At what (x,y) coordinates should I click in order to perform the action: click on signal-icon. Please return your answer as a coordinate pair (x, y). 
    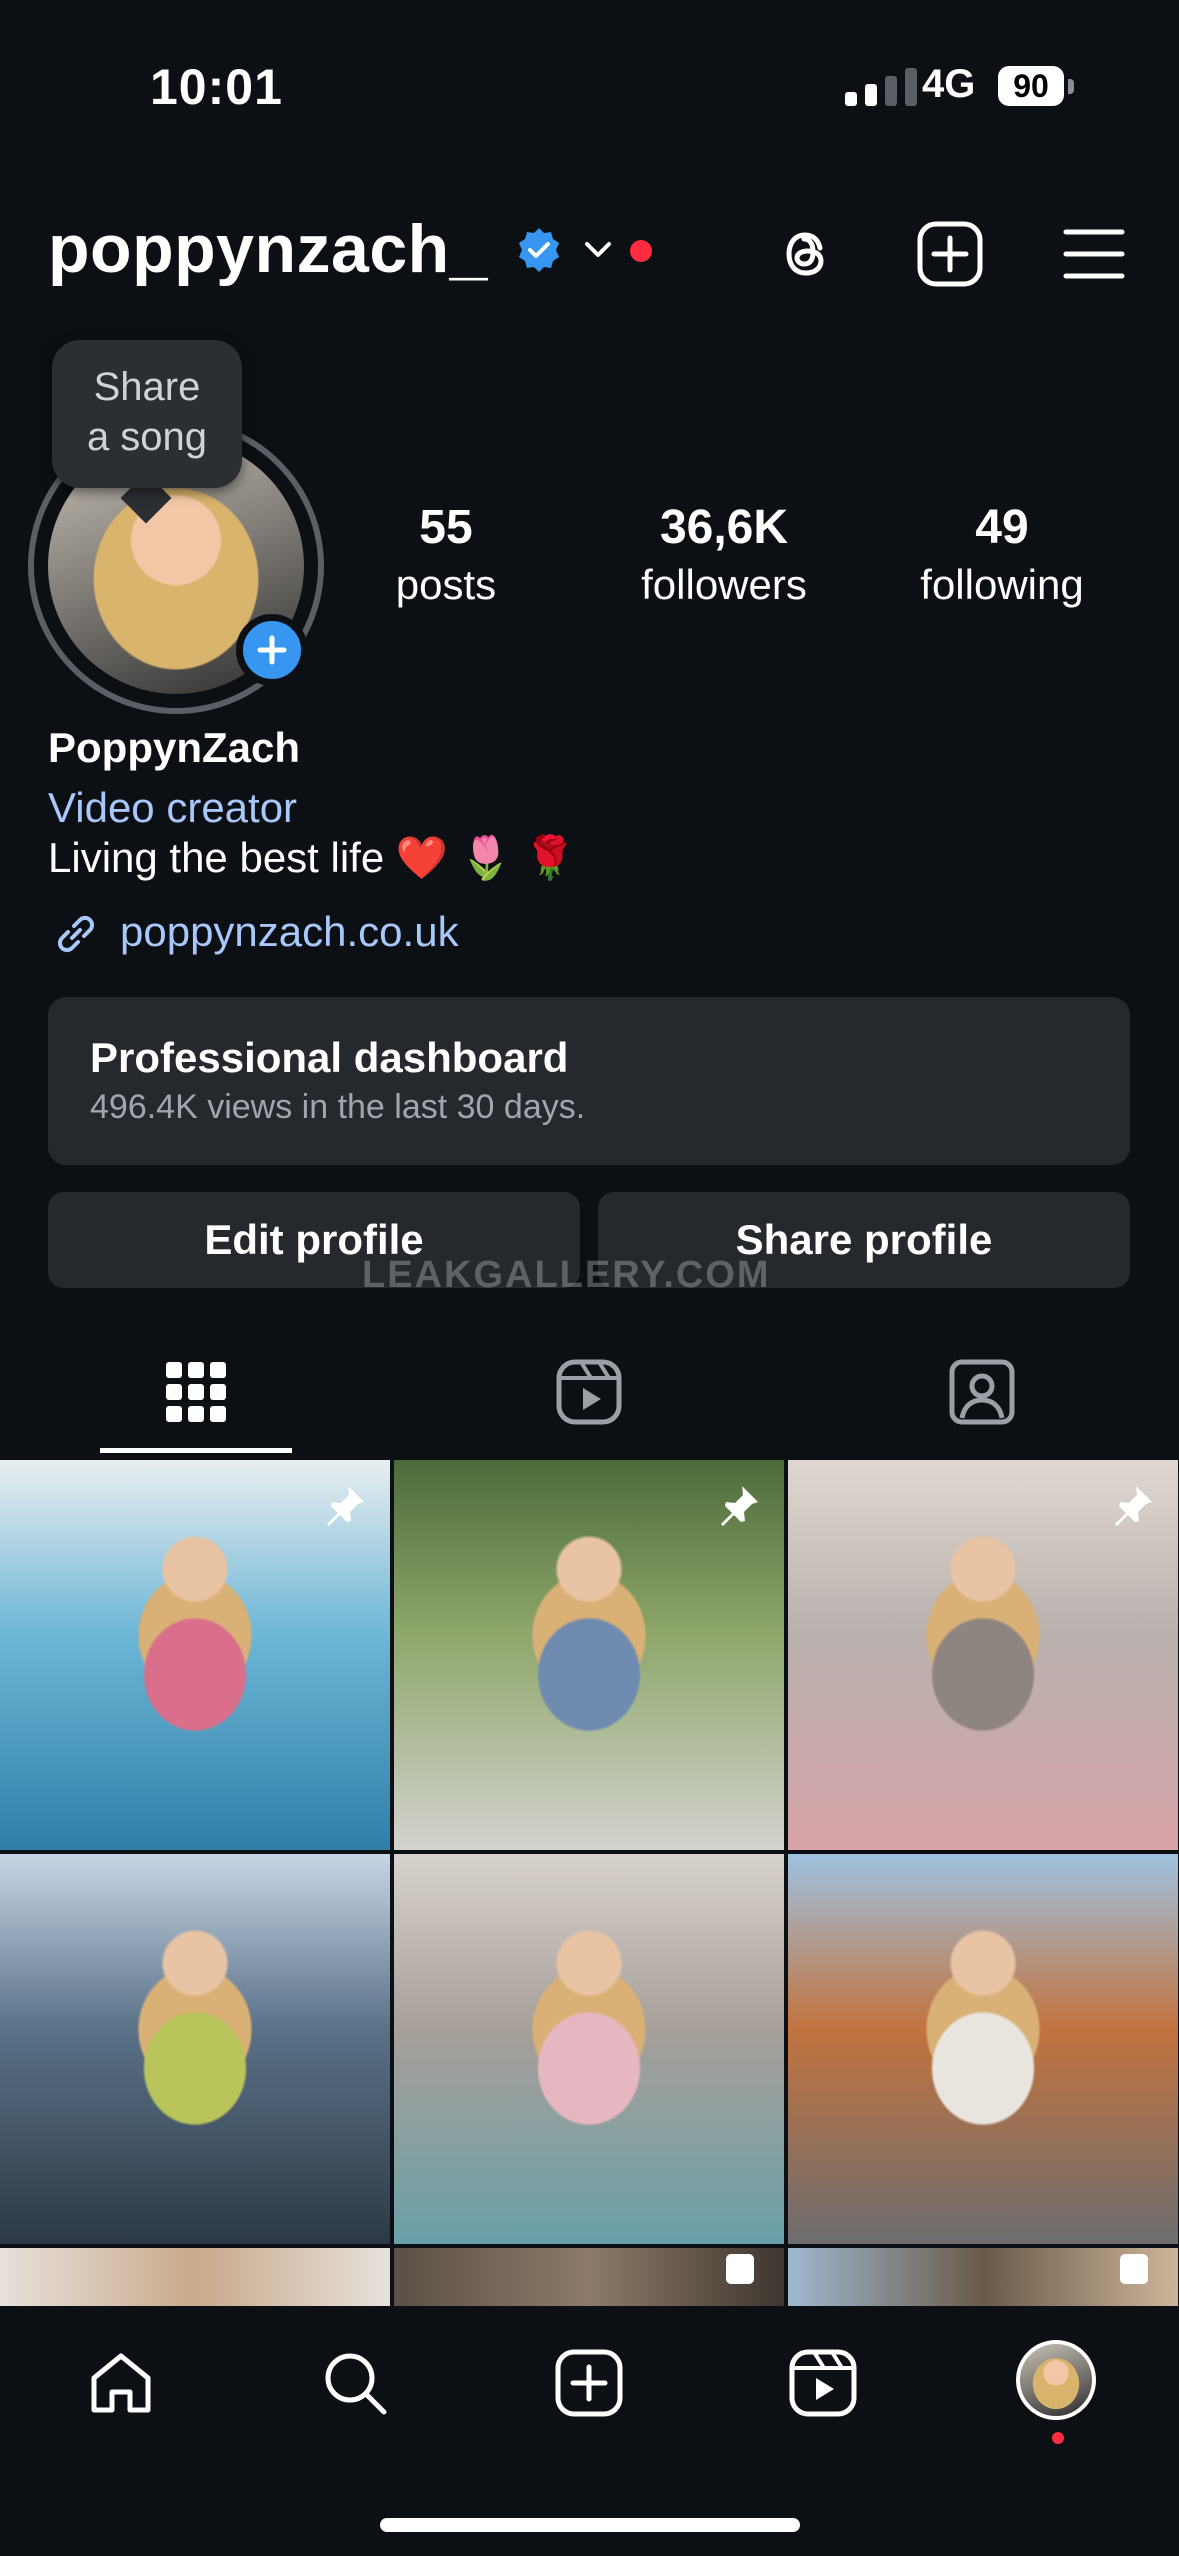
    Looking at the image, I should click on (881, 87).